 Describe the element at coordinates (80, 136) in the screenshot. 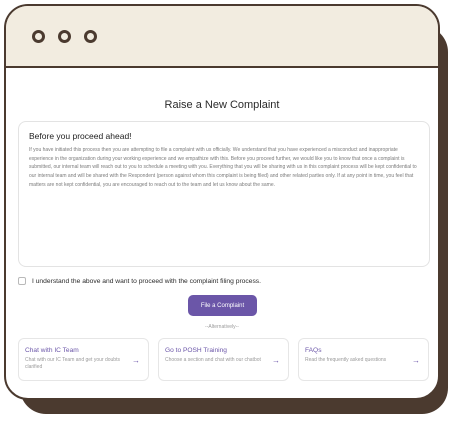

I see `notice-heading: Before you proceed ahead!` at that location.